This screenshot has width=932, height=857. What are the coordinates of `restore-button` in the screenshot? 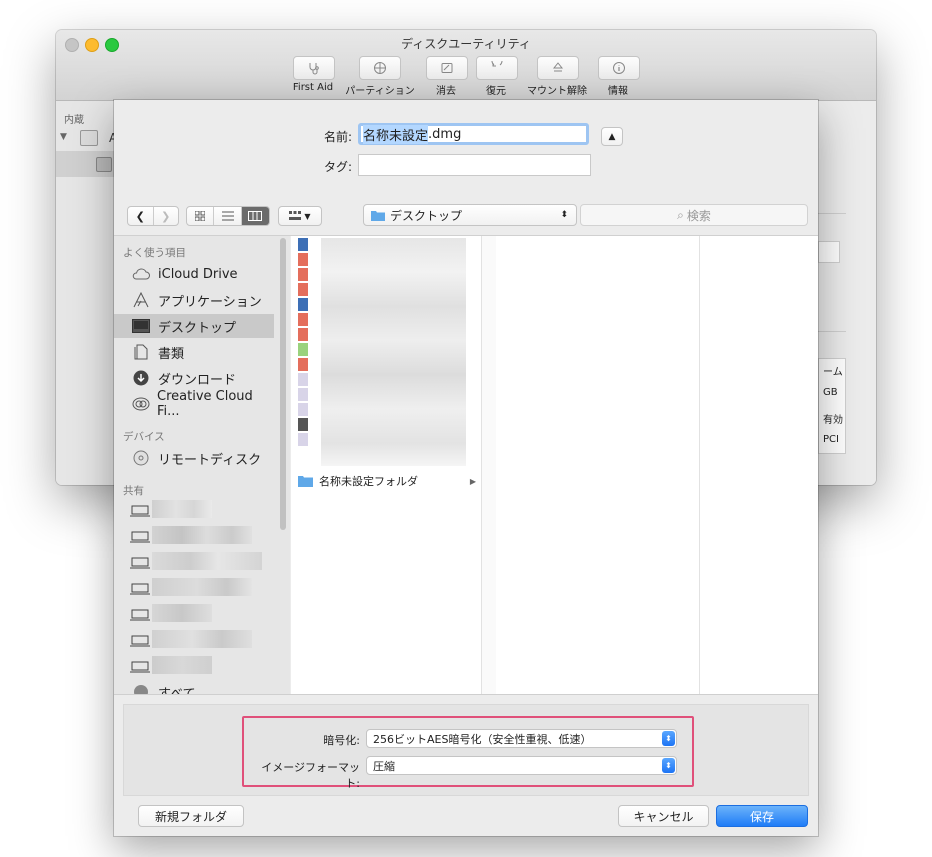 It's located at (497, 68).